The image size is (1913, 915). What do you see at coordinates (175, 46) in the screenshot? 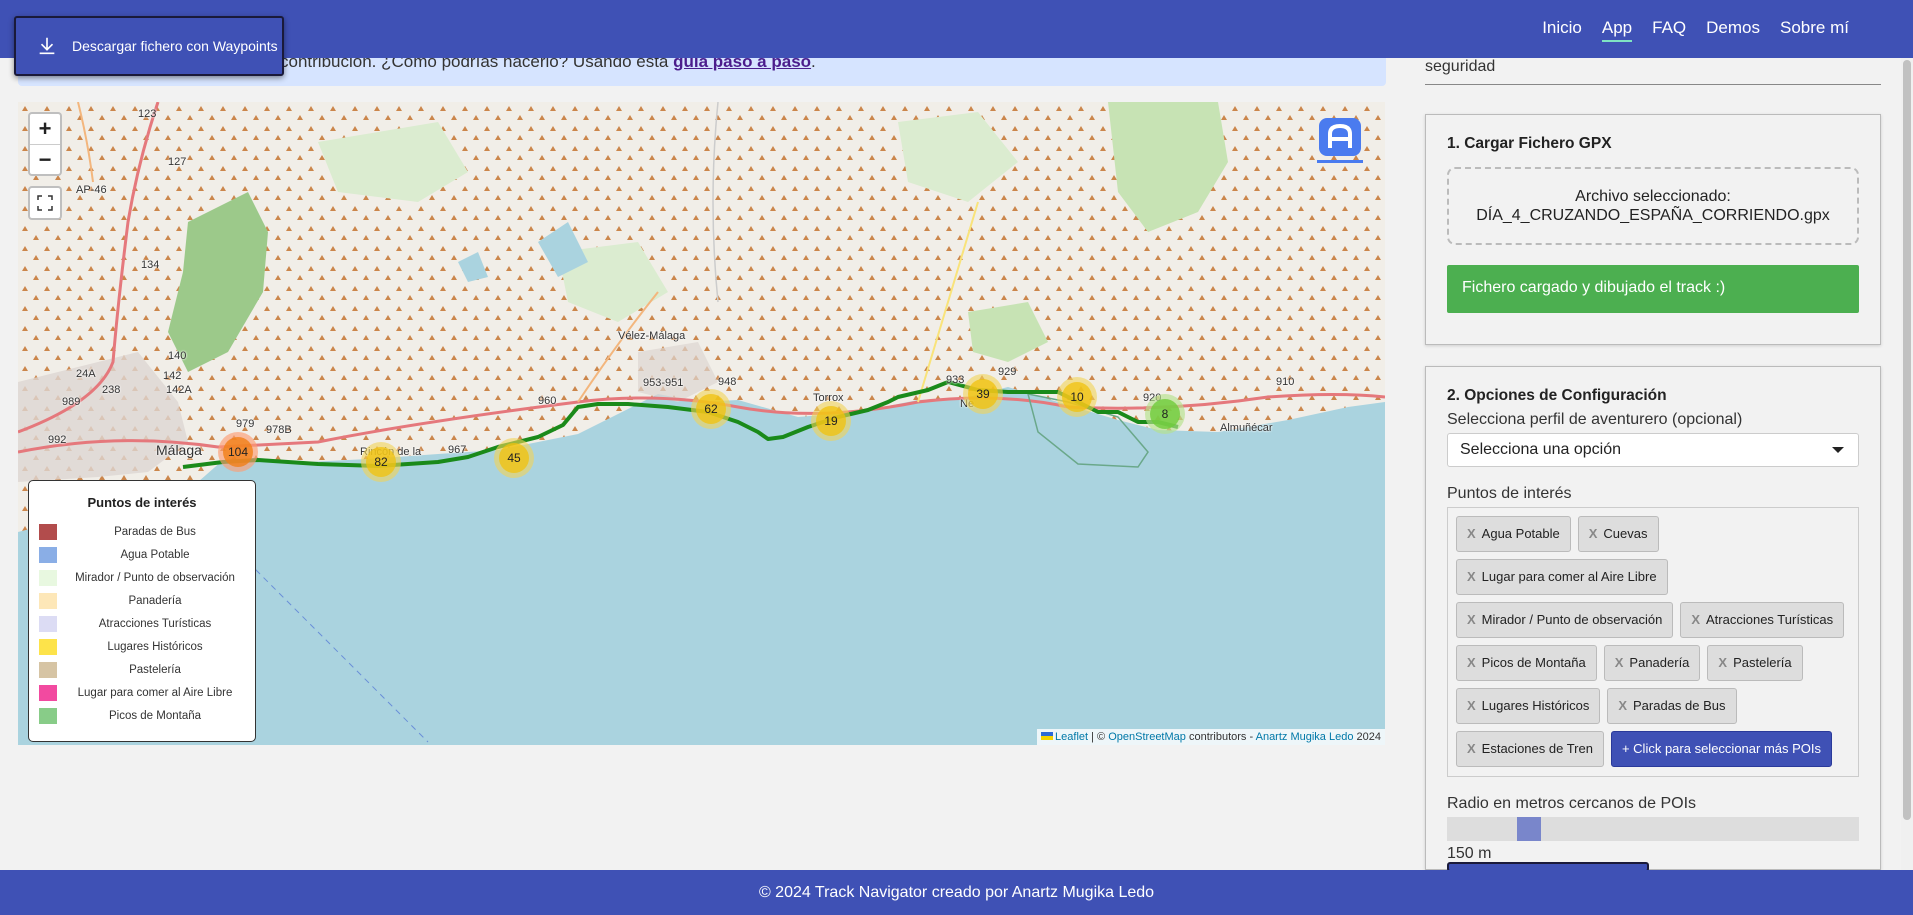
I see `download-button-label: Descargar fichero con Waypoints` at bounding box center [175, 46].